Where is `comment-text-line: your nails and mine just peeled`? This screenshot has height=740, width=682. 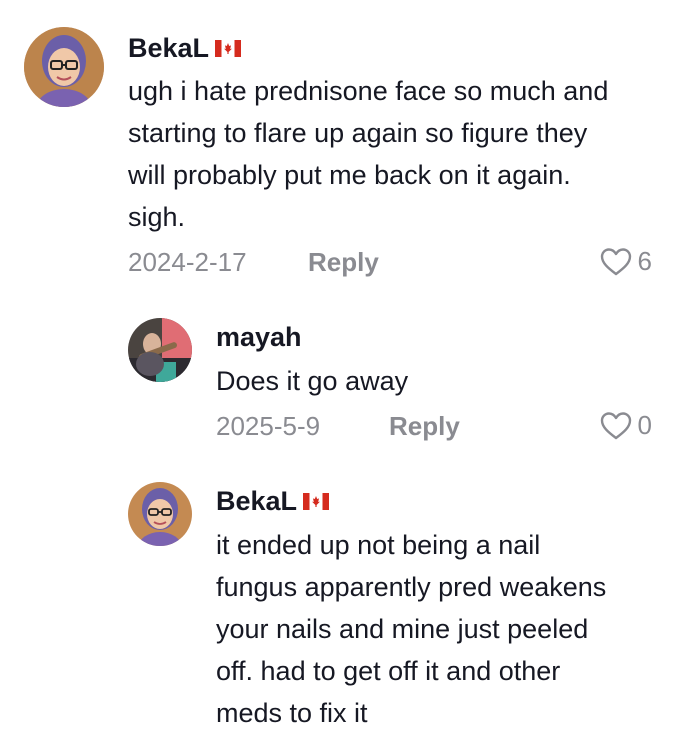 comment-text-line: your nails and mine just peeled is located at coordinates (402, 629).